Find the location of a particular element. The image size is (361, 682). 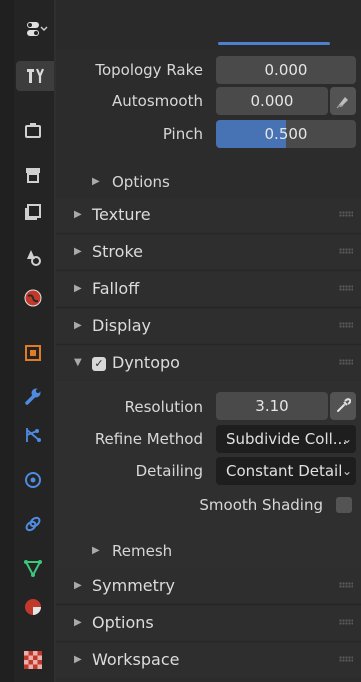

panel-header-stroke: ▶ Stroke is located at coordinates (208, 252).